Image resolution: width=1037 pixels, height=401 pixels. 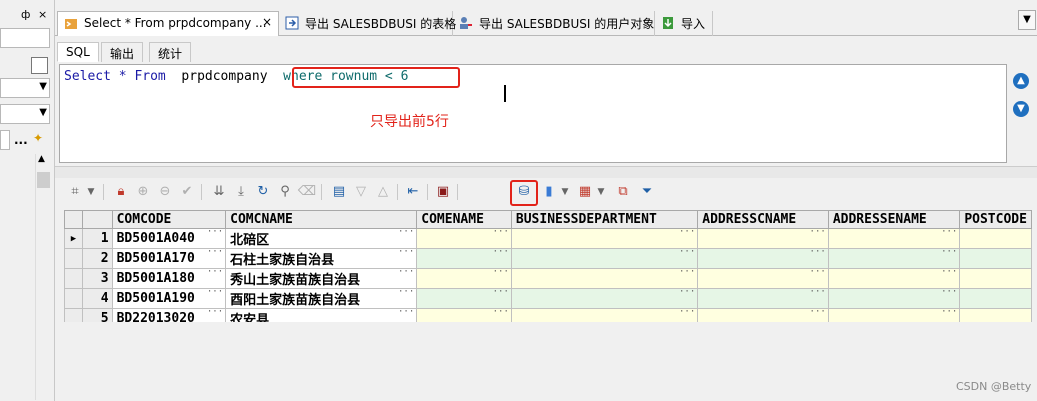 I want to click on table-row: ▶ 1 BD5001A040 ··· 北碚区 ··· ··· ··· ··· ···, so click(x=548, y=238).